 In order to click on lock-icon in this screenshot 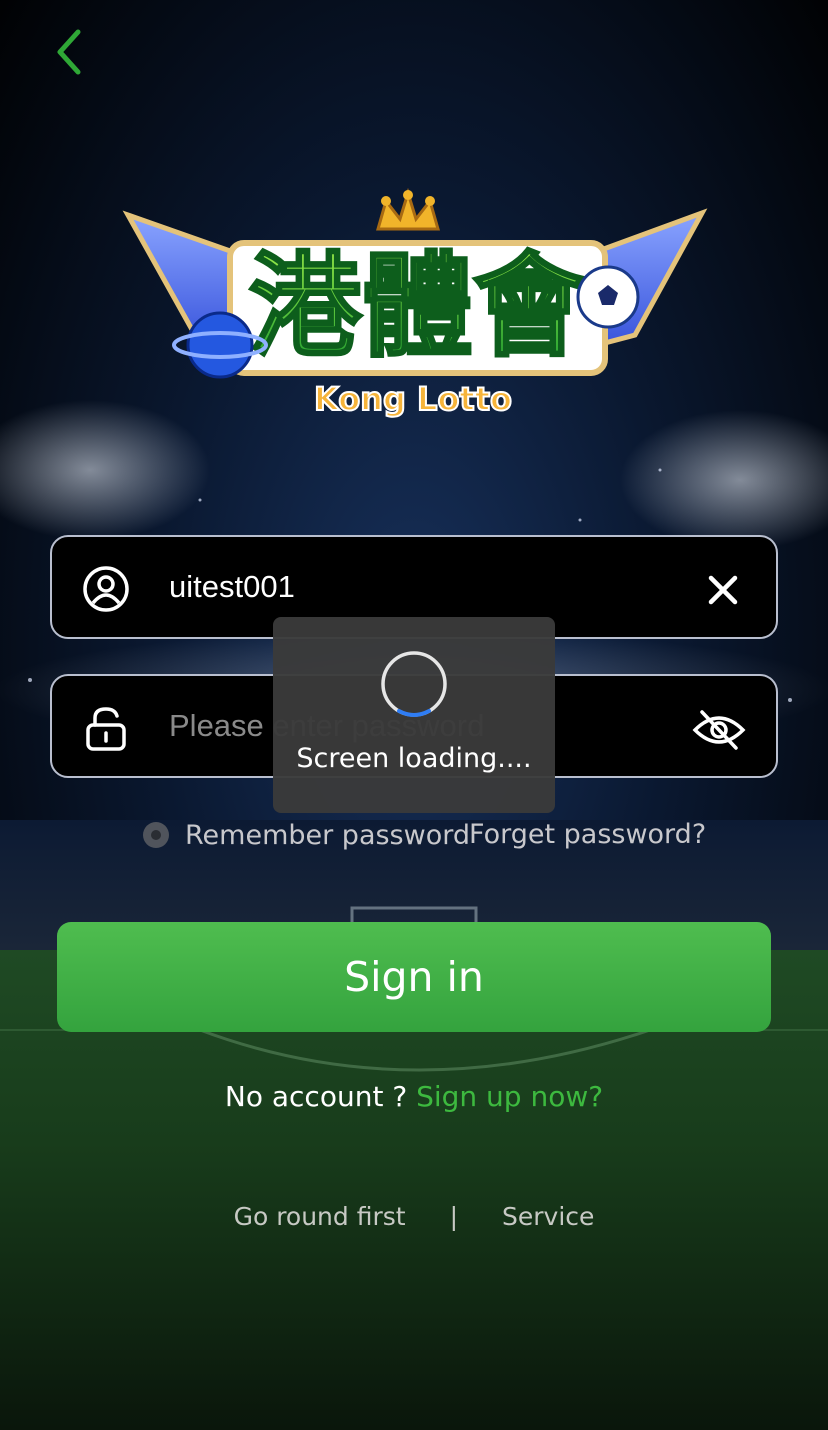, I will do `click(106, 729)`.